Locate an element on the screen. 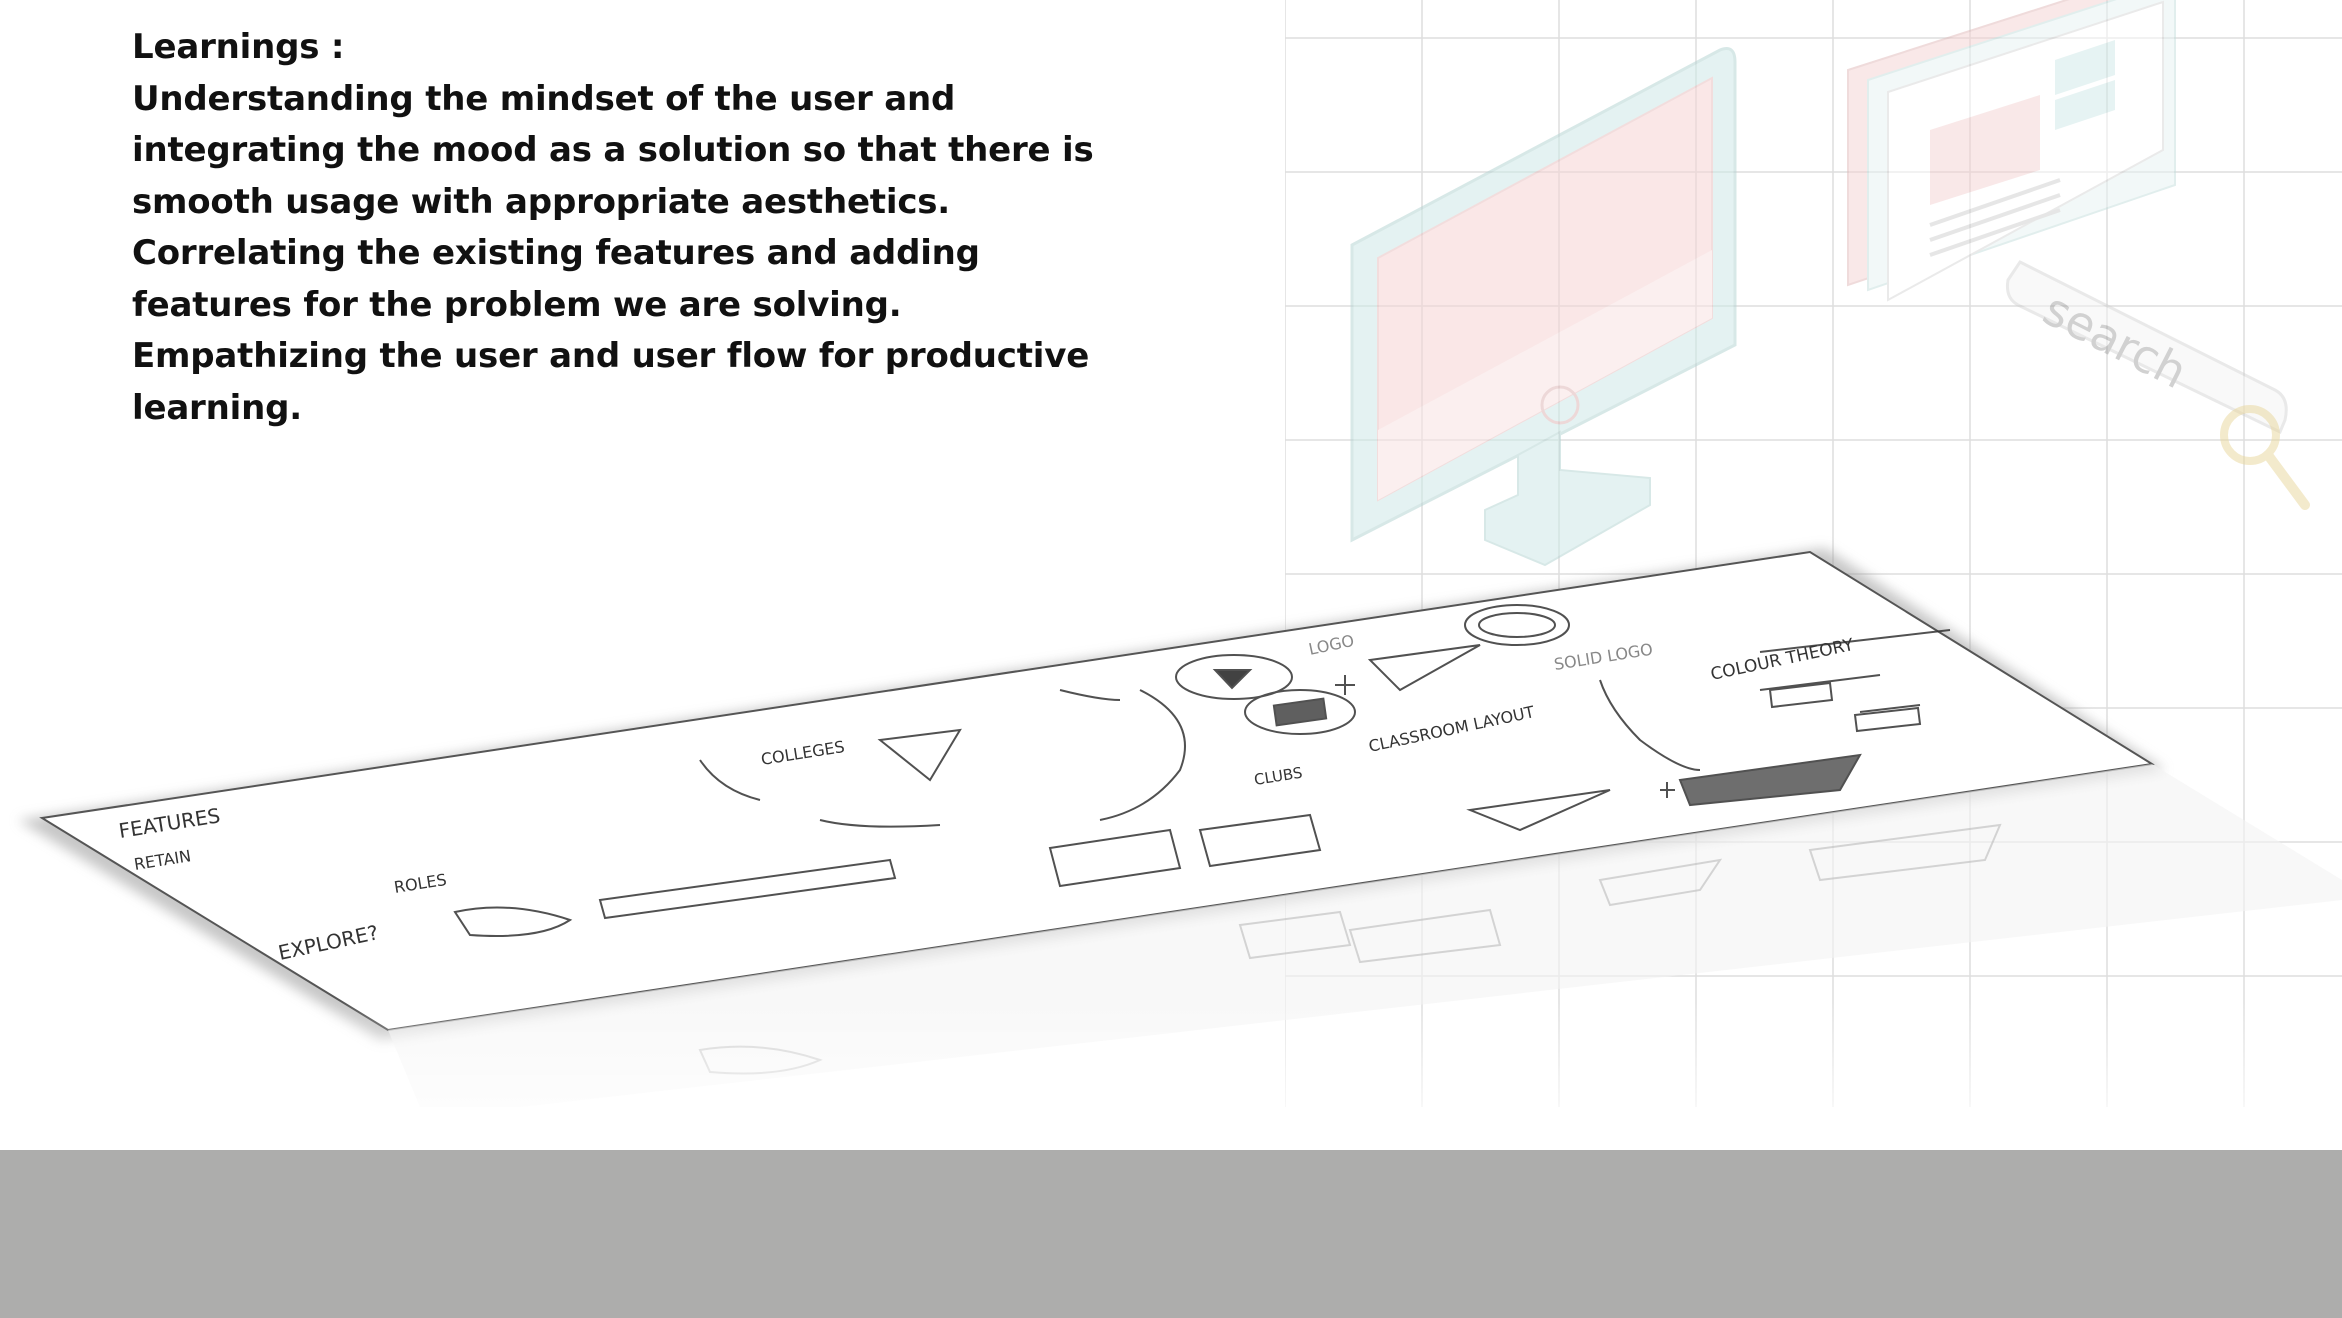 Image resolution: width=2342 pixels, height=1318 pixels. learnings-heading: Learnings : is located at coordinates (238, 47).